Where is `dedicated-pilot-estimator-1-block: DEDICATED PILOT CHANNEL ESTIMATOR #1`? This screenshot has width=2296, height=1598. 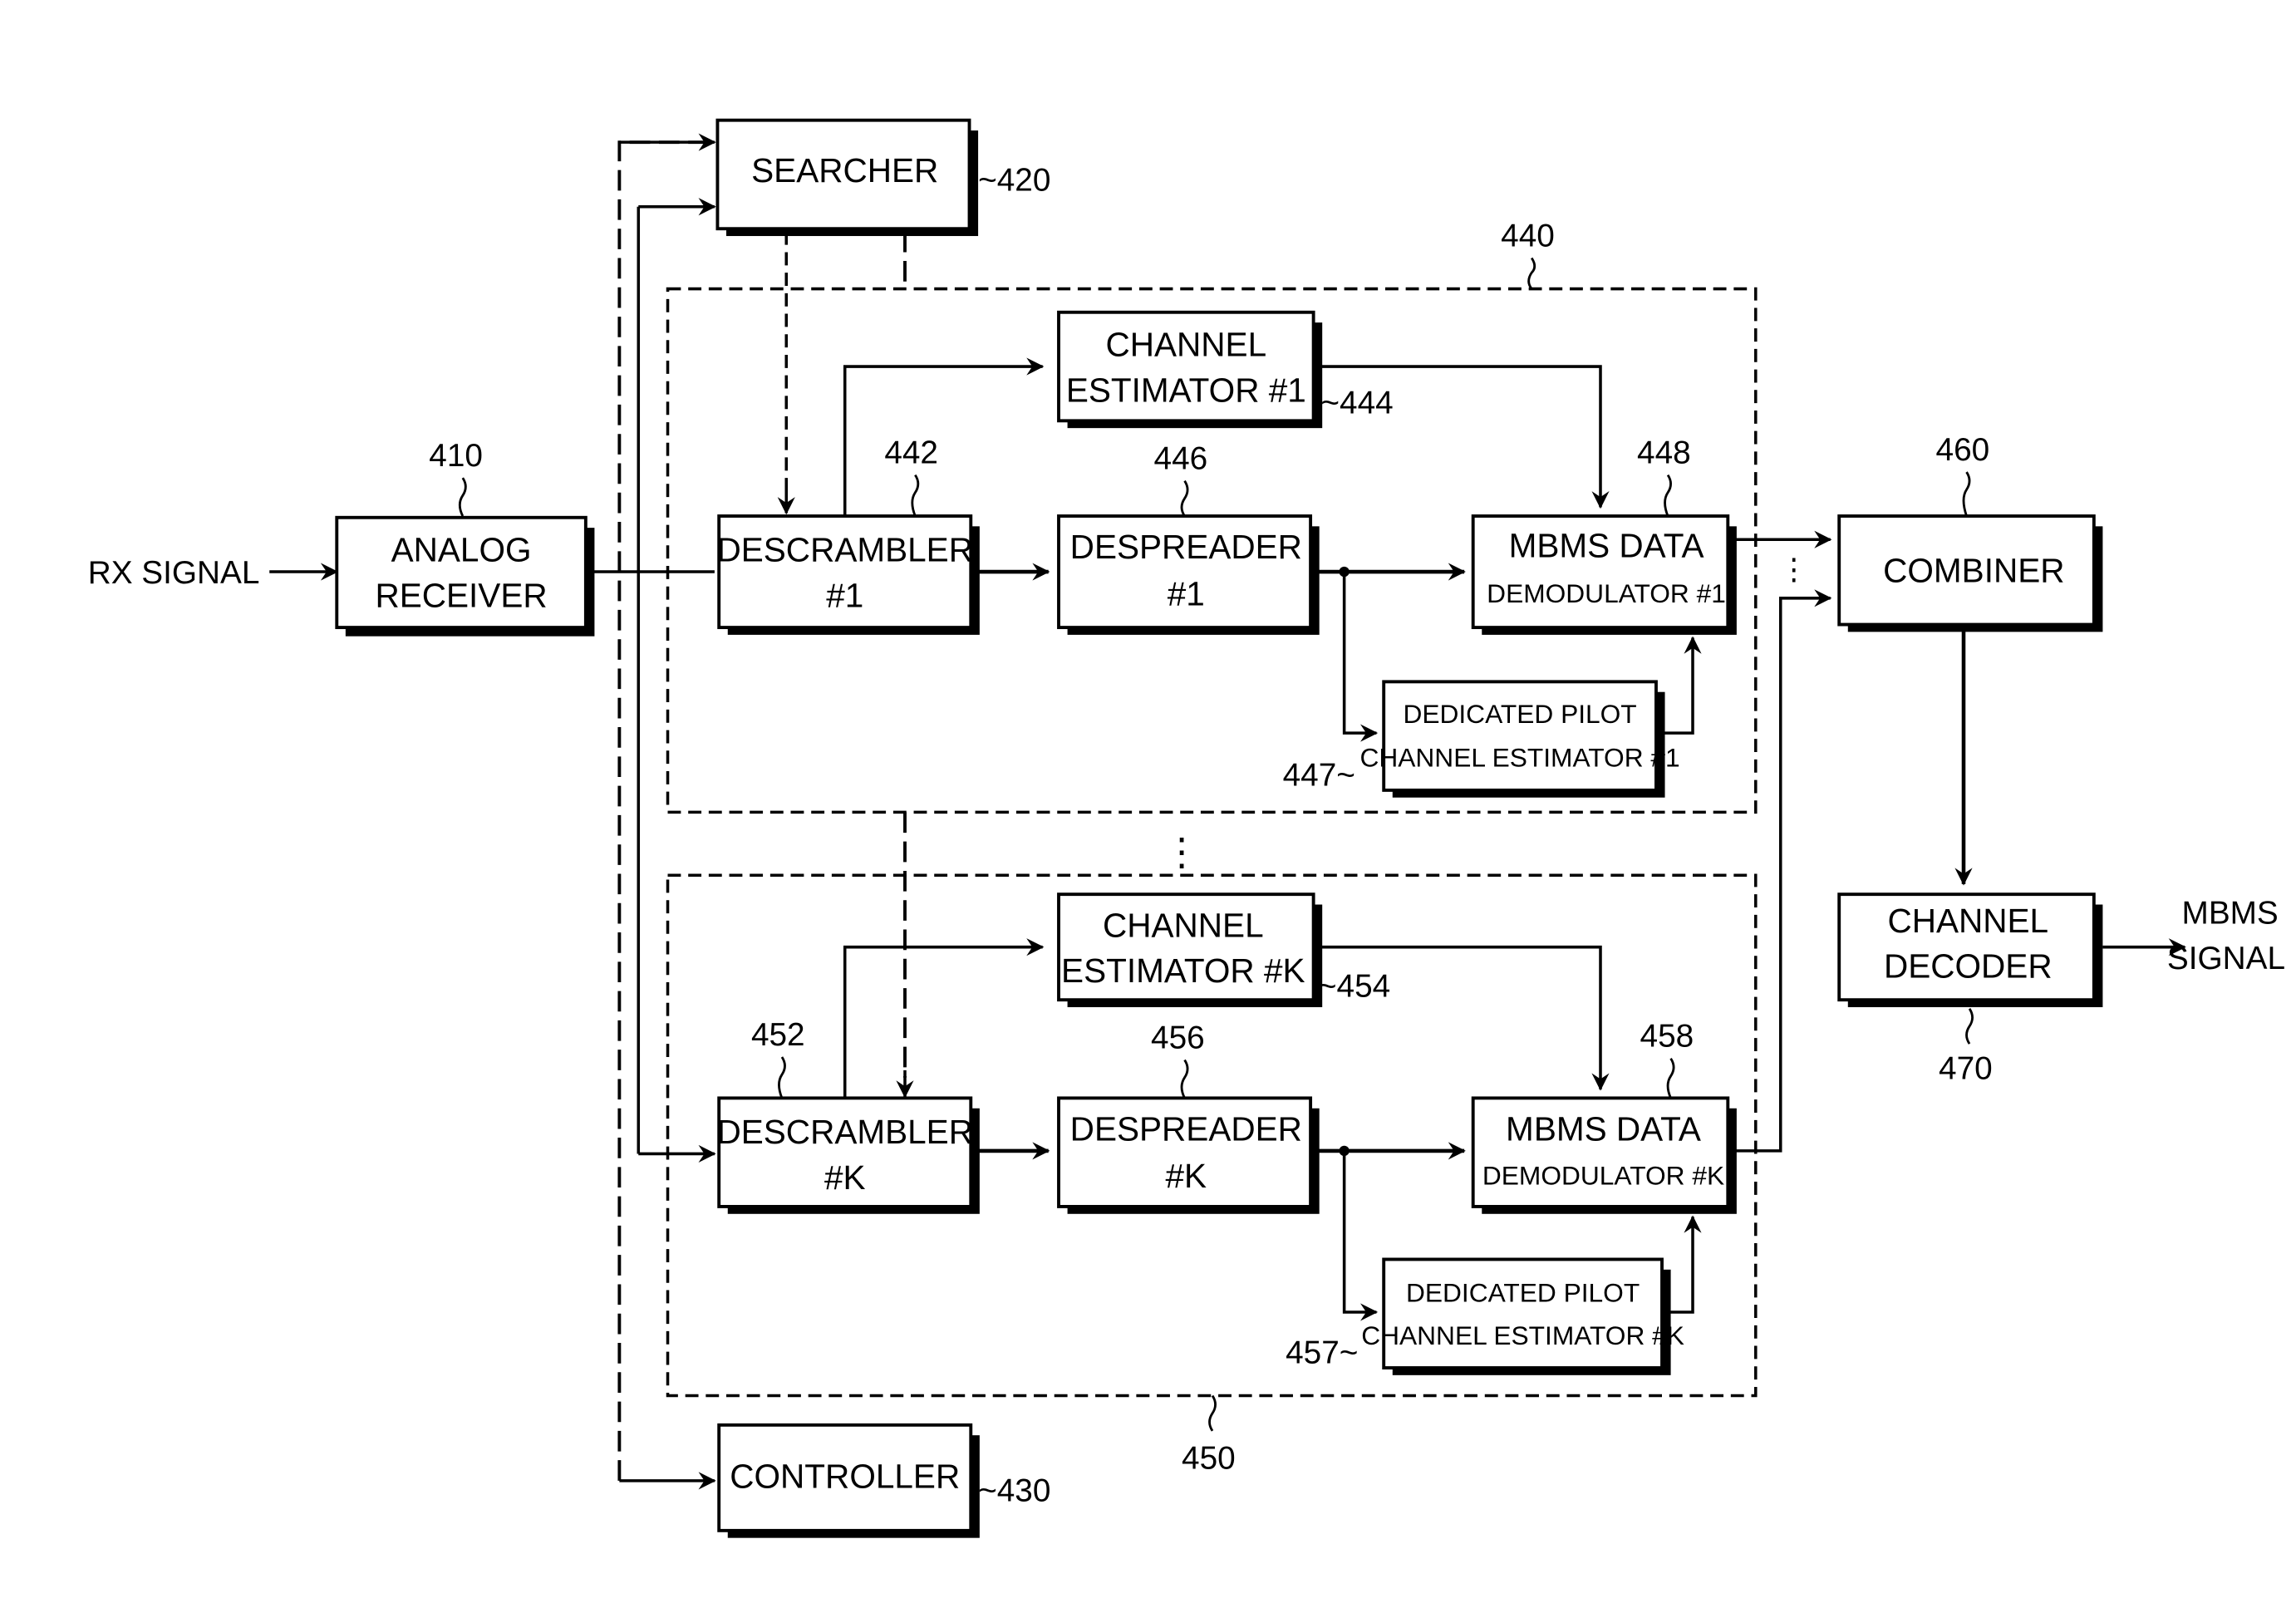 dedicated-pilot-estimator-1-block: DEDICATED PILOT CHANNEL ESTIMATOR #1 is located at coordinates (1519, 739).